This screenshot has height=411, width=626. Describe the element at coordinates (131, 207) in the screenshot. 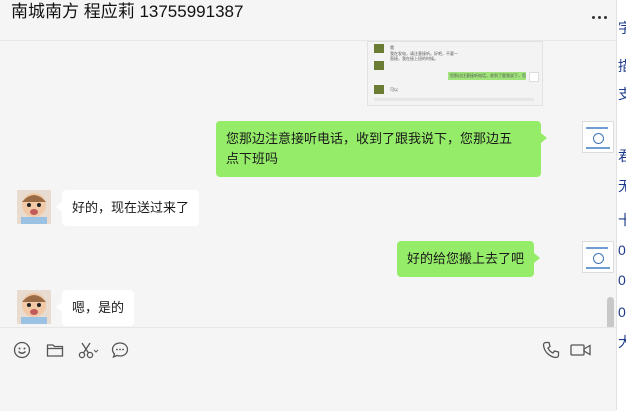

I see `message-text: 好的，现在送过来了` at that location.